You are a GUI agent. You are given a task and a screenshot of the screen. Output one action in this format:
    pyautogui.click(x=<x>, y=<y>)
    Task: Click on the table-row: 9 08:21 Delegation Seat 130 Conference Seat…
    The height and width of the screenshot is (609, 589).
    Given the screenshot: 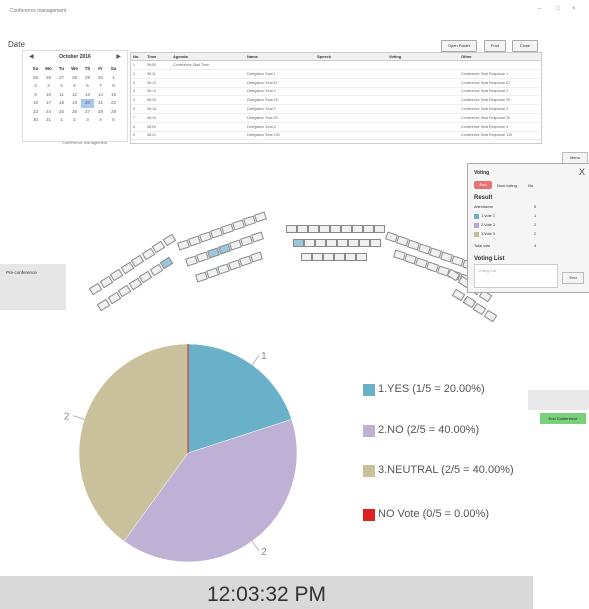 What is the action you would take?
    pyautogui.click(x=336, y=136)
    